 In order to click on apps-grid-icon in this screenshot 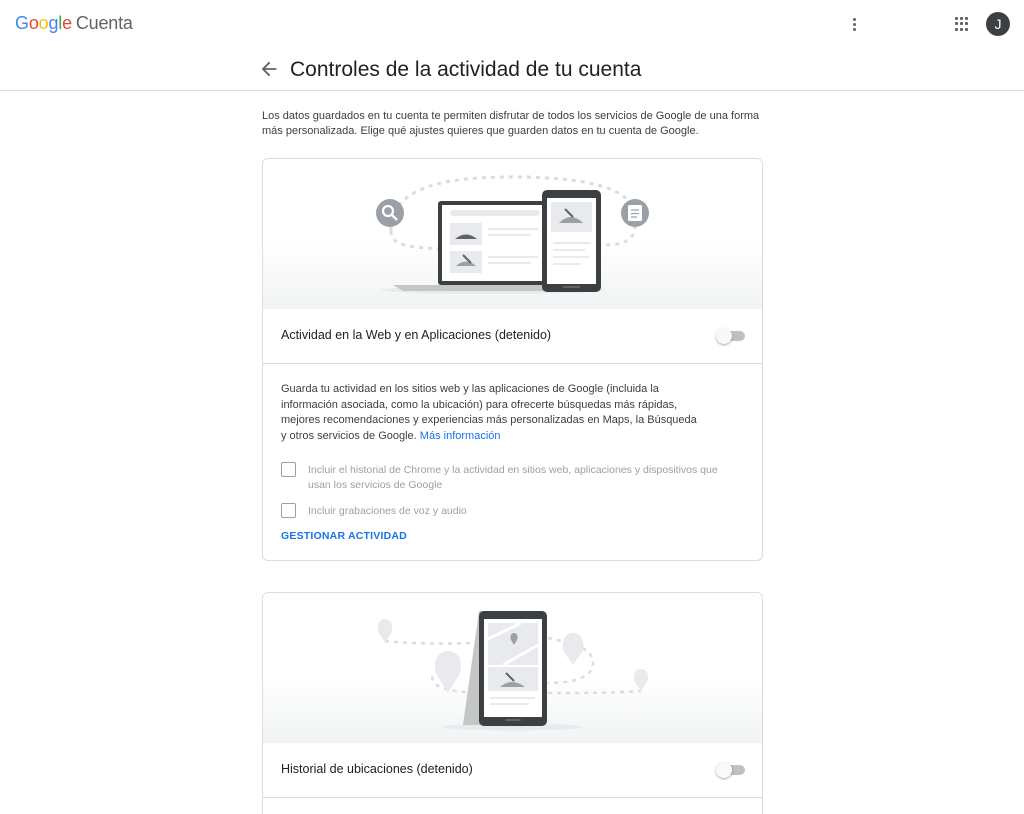, I will do `click(962, 24)`.